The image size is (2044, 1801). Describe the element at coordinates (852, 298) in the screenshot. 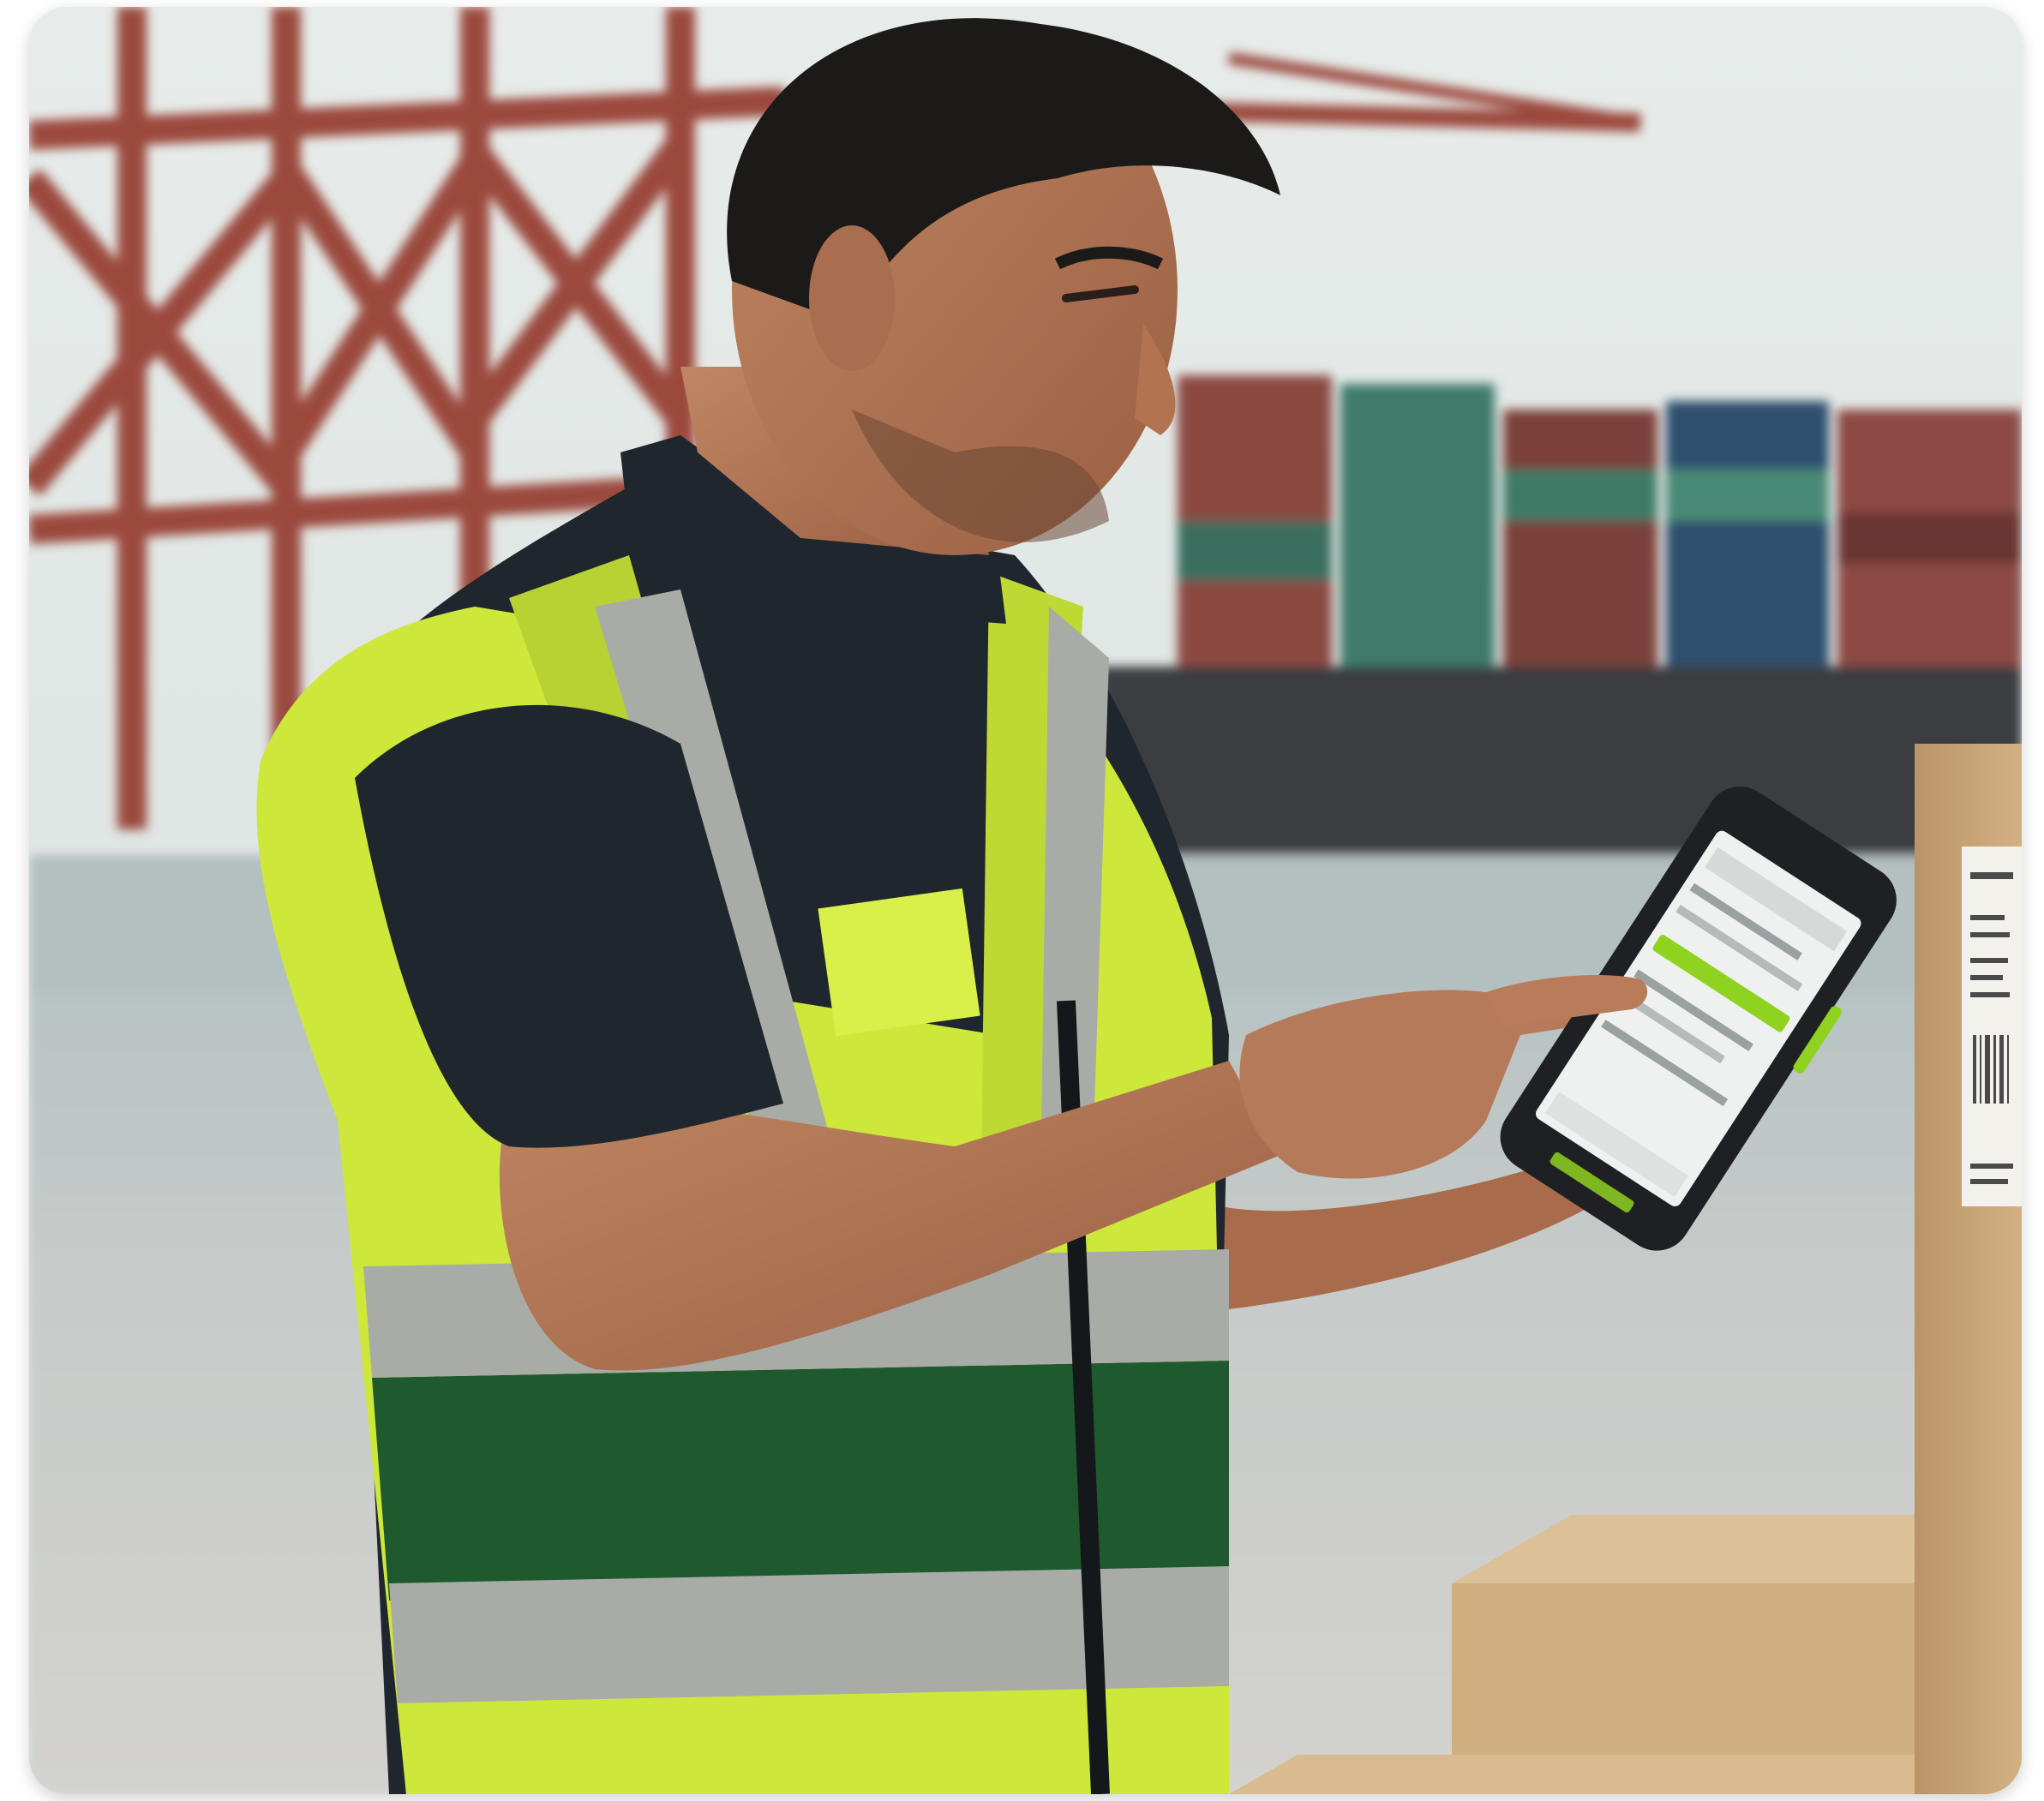

I see `ear` at that location.